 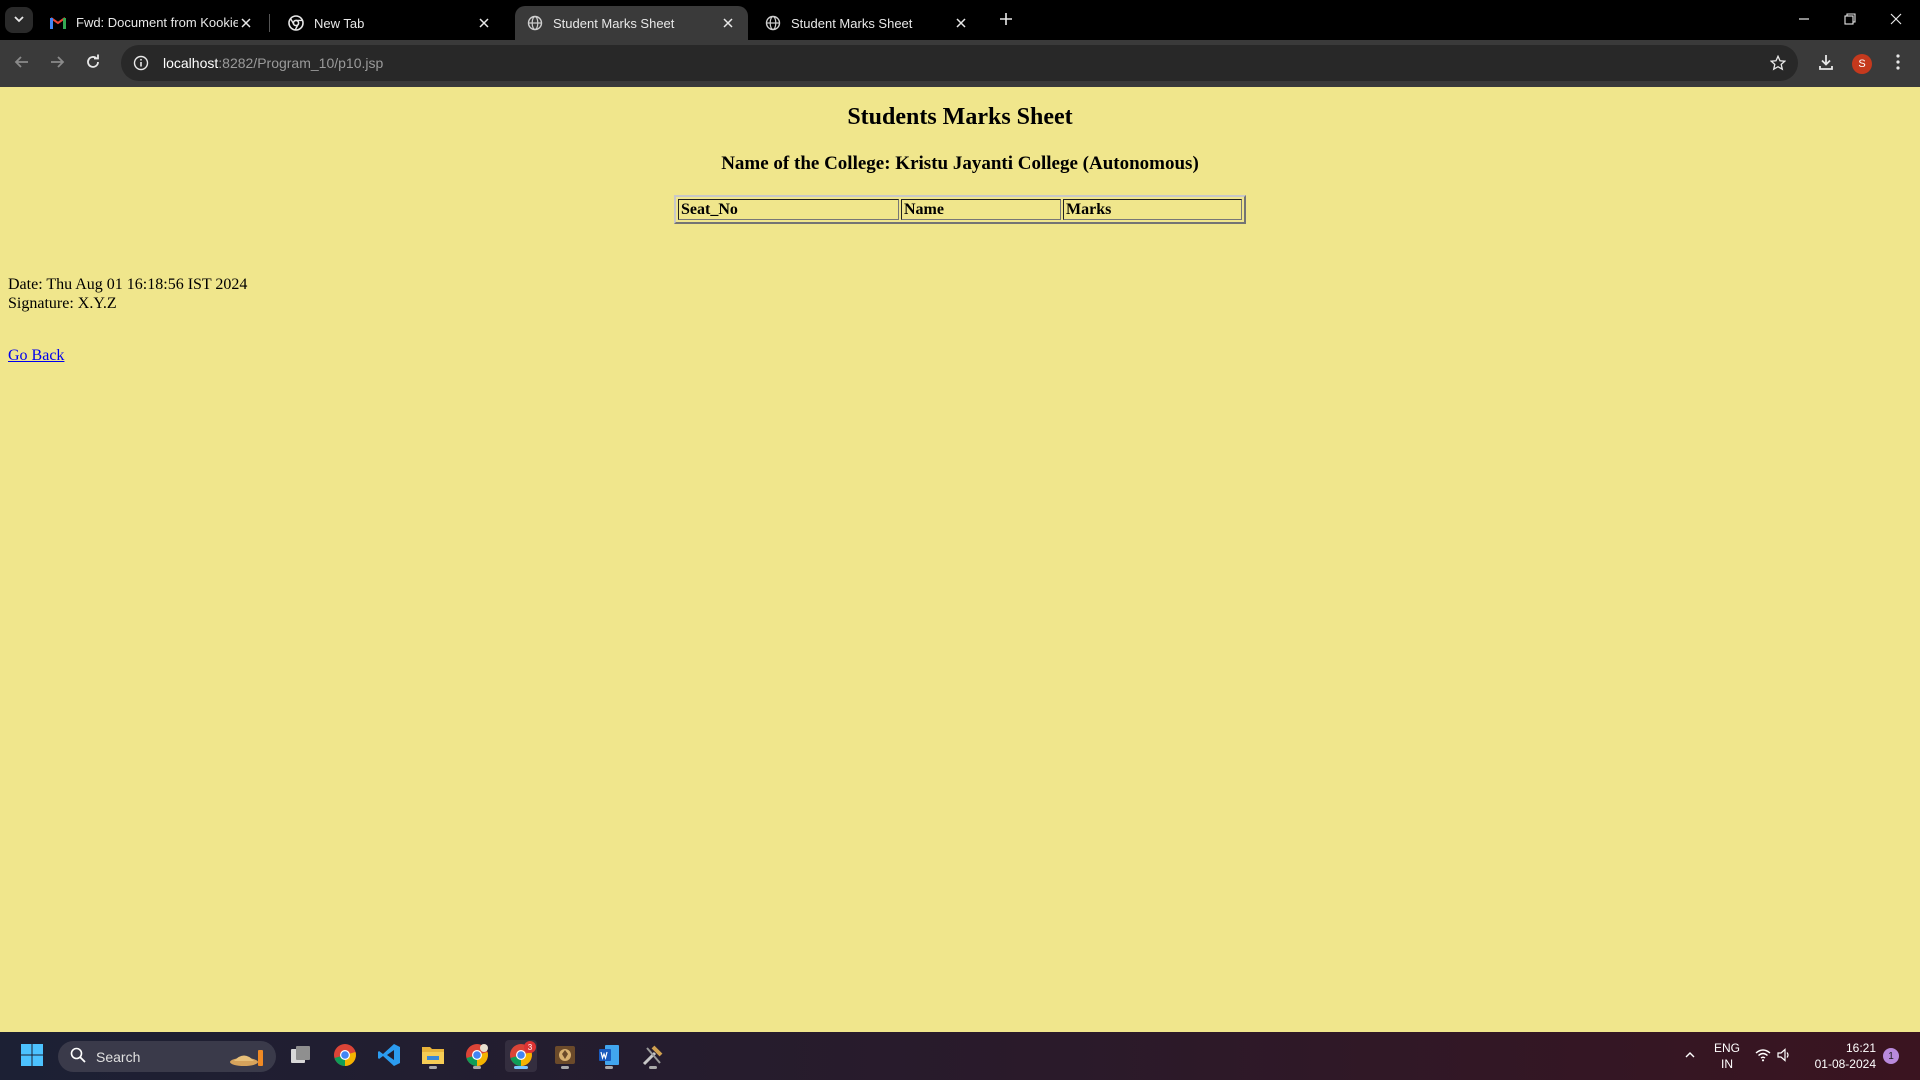 What do you see at coordinates (609, 1056) in the screenshot?
I see `taskbar-word` at bounding box center [609, 1056].